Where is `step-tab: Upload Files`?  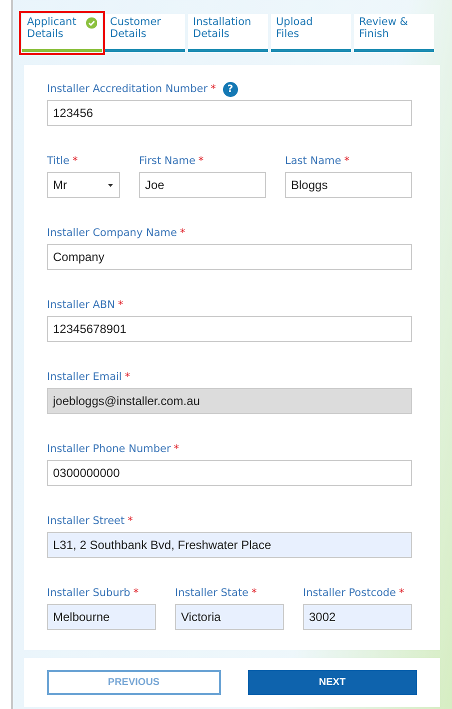 step-tab: Upload Files is located at coordinates (311, 33).